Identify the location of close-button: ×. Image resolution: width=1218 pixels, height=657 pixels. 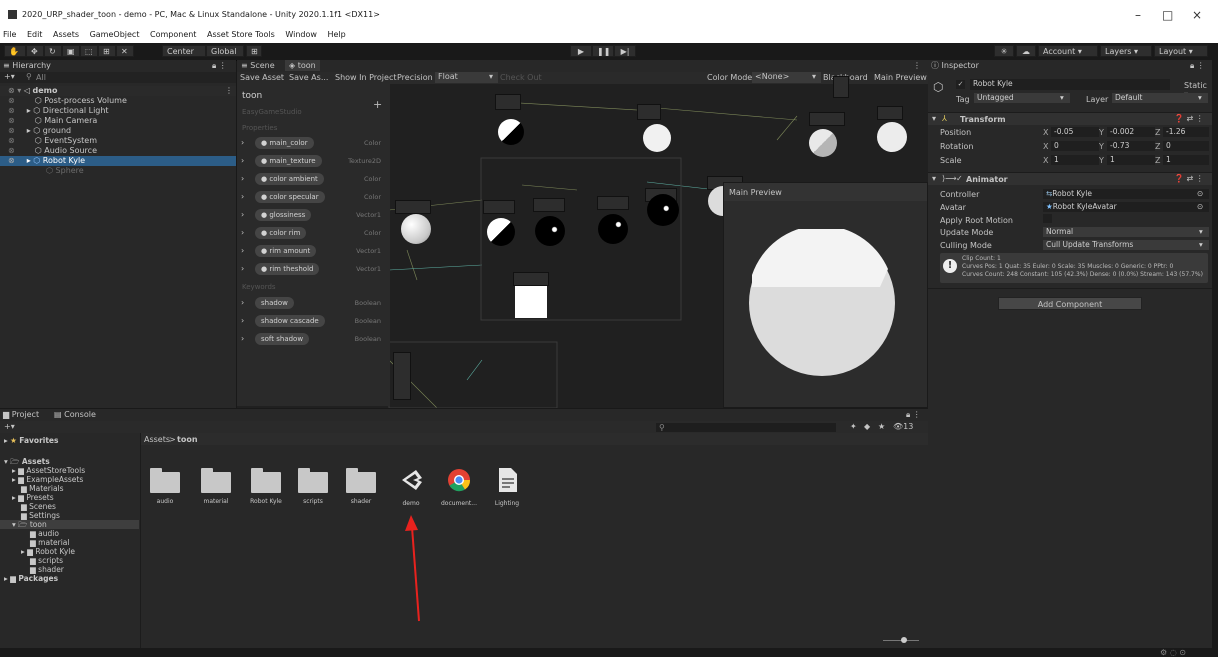
(1197, 15).